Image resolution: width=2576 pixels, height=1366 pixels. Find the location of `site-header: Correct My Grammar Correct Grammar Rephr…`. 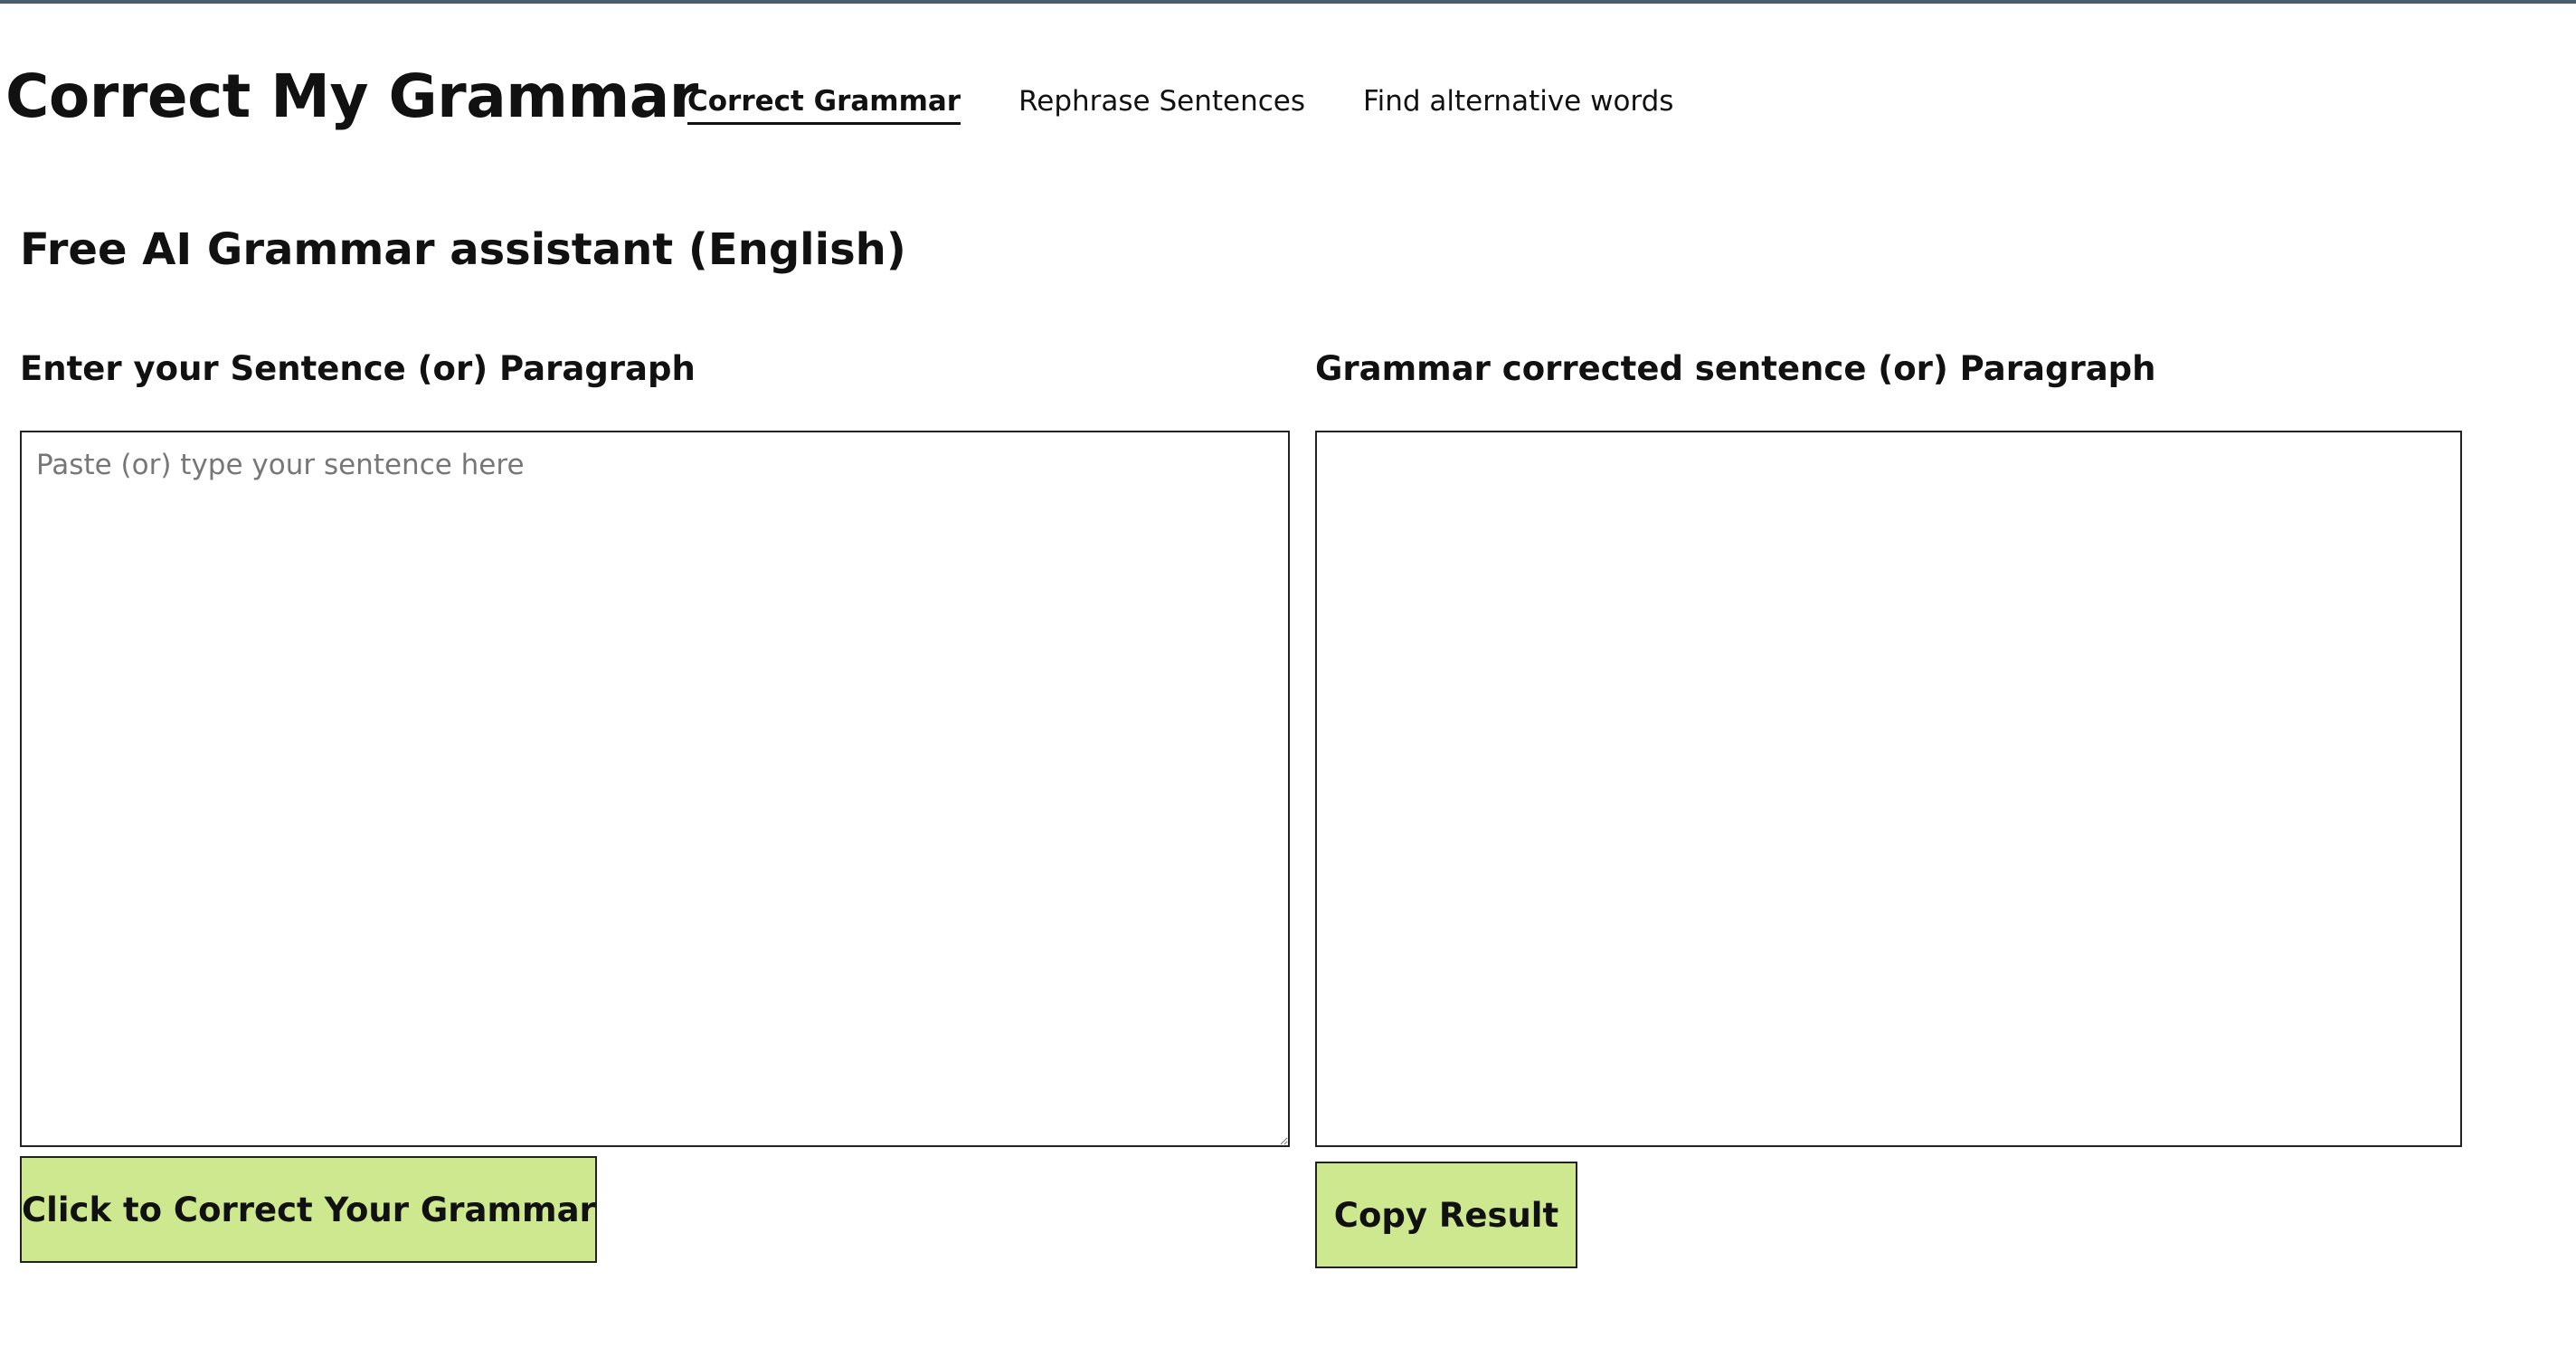

site-header: Correct My Grammar Correct Grammar Rephr… is located at coordinates (1288, 103).